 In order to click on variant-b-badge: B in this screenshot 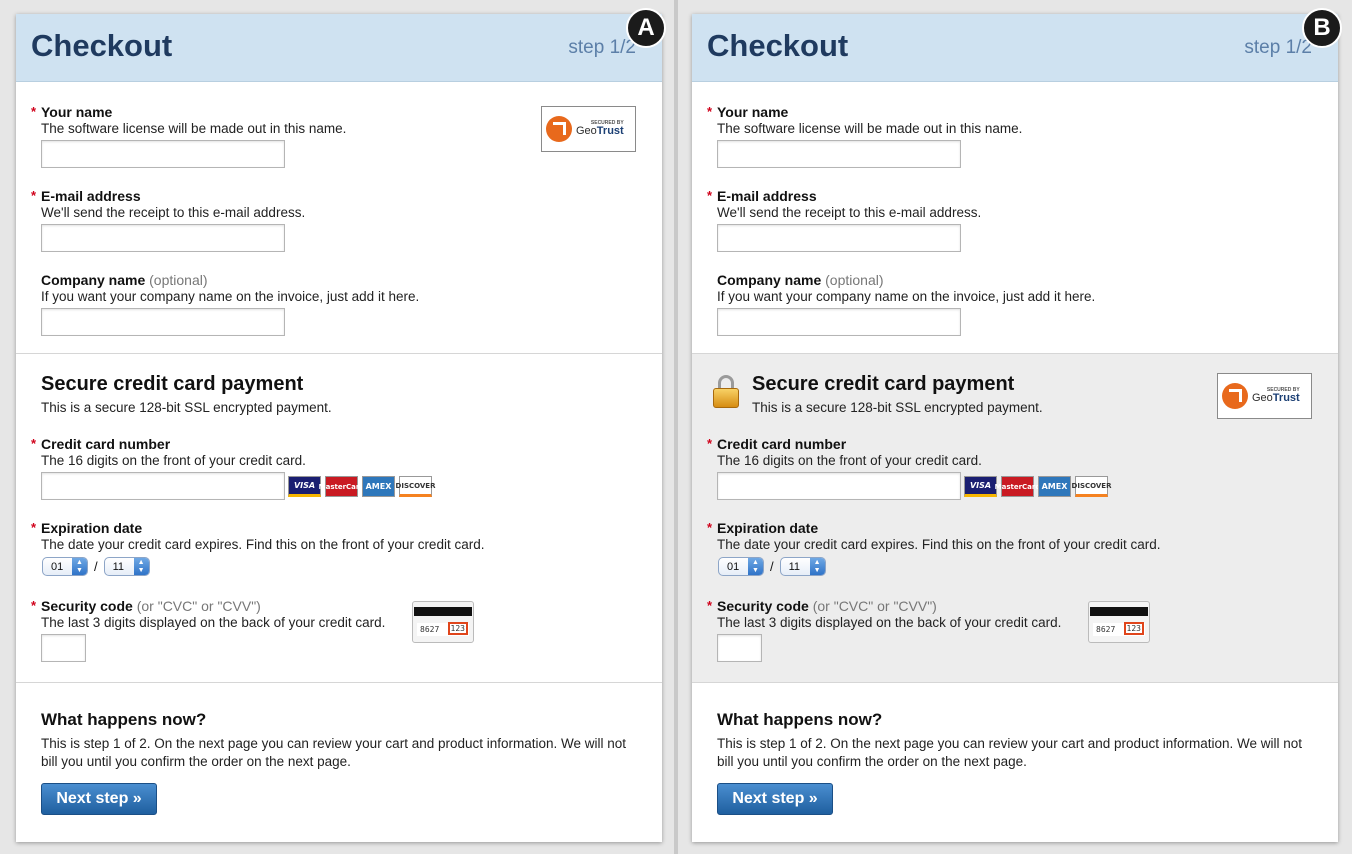, I will do `click(1322, 28)`.